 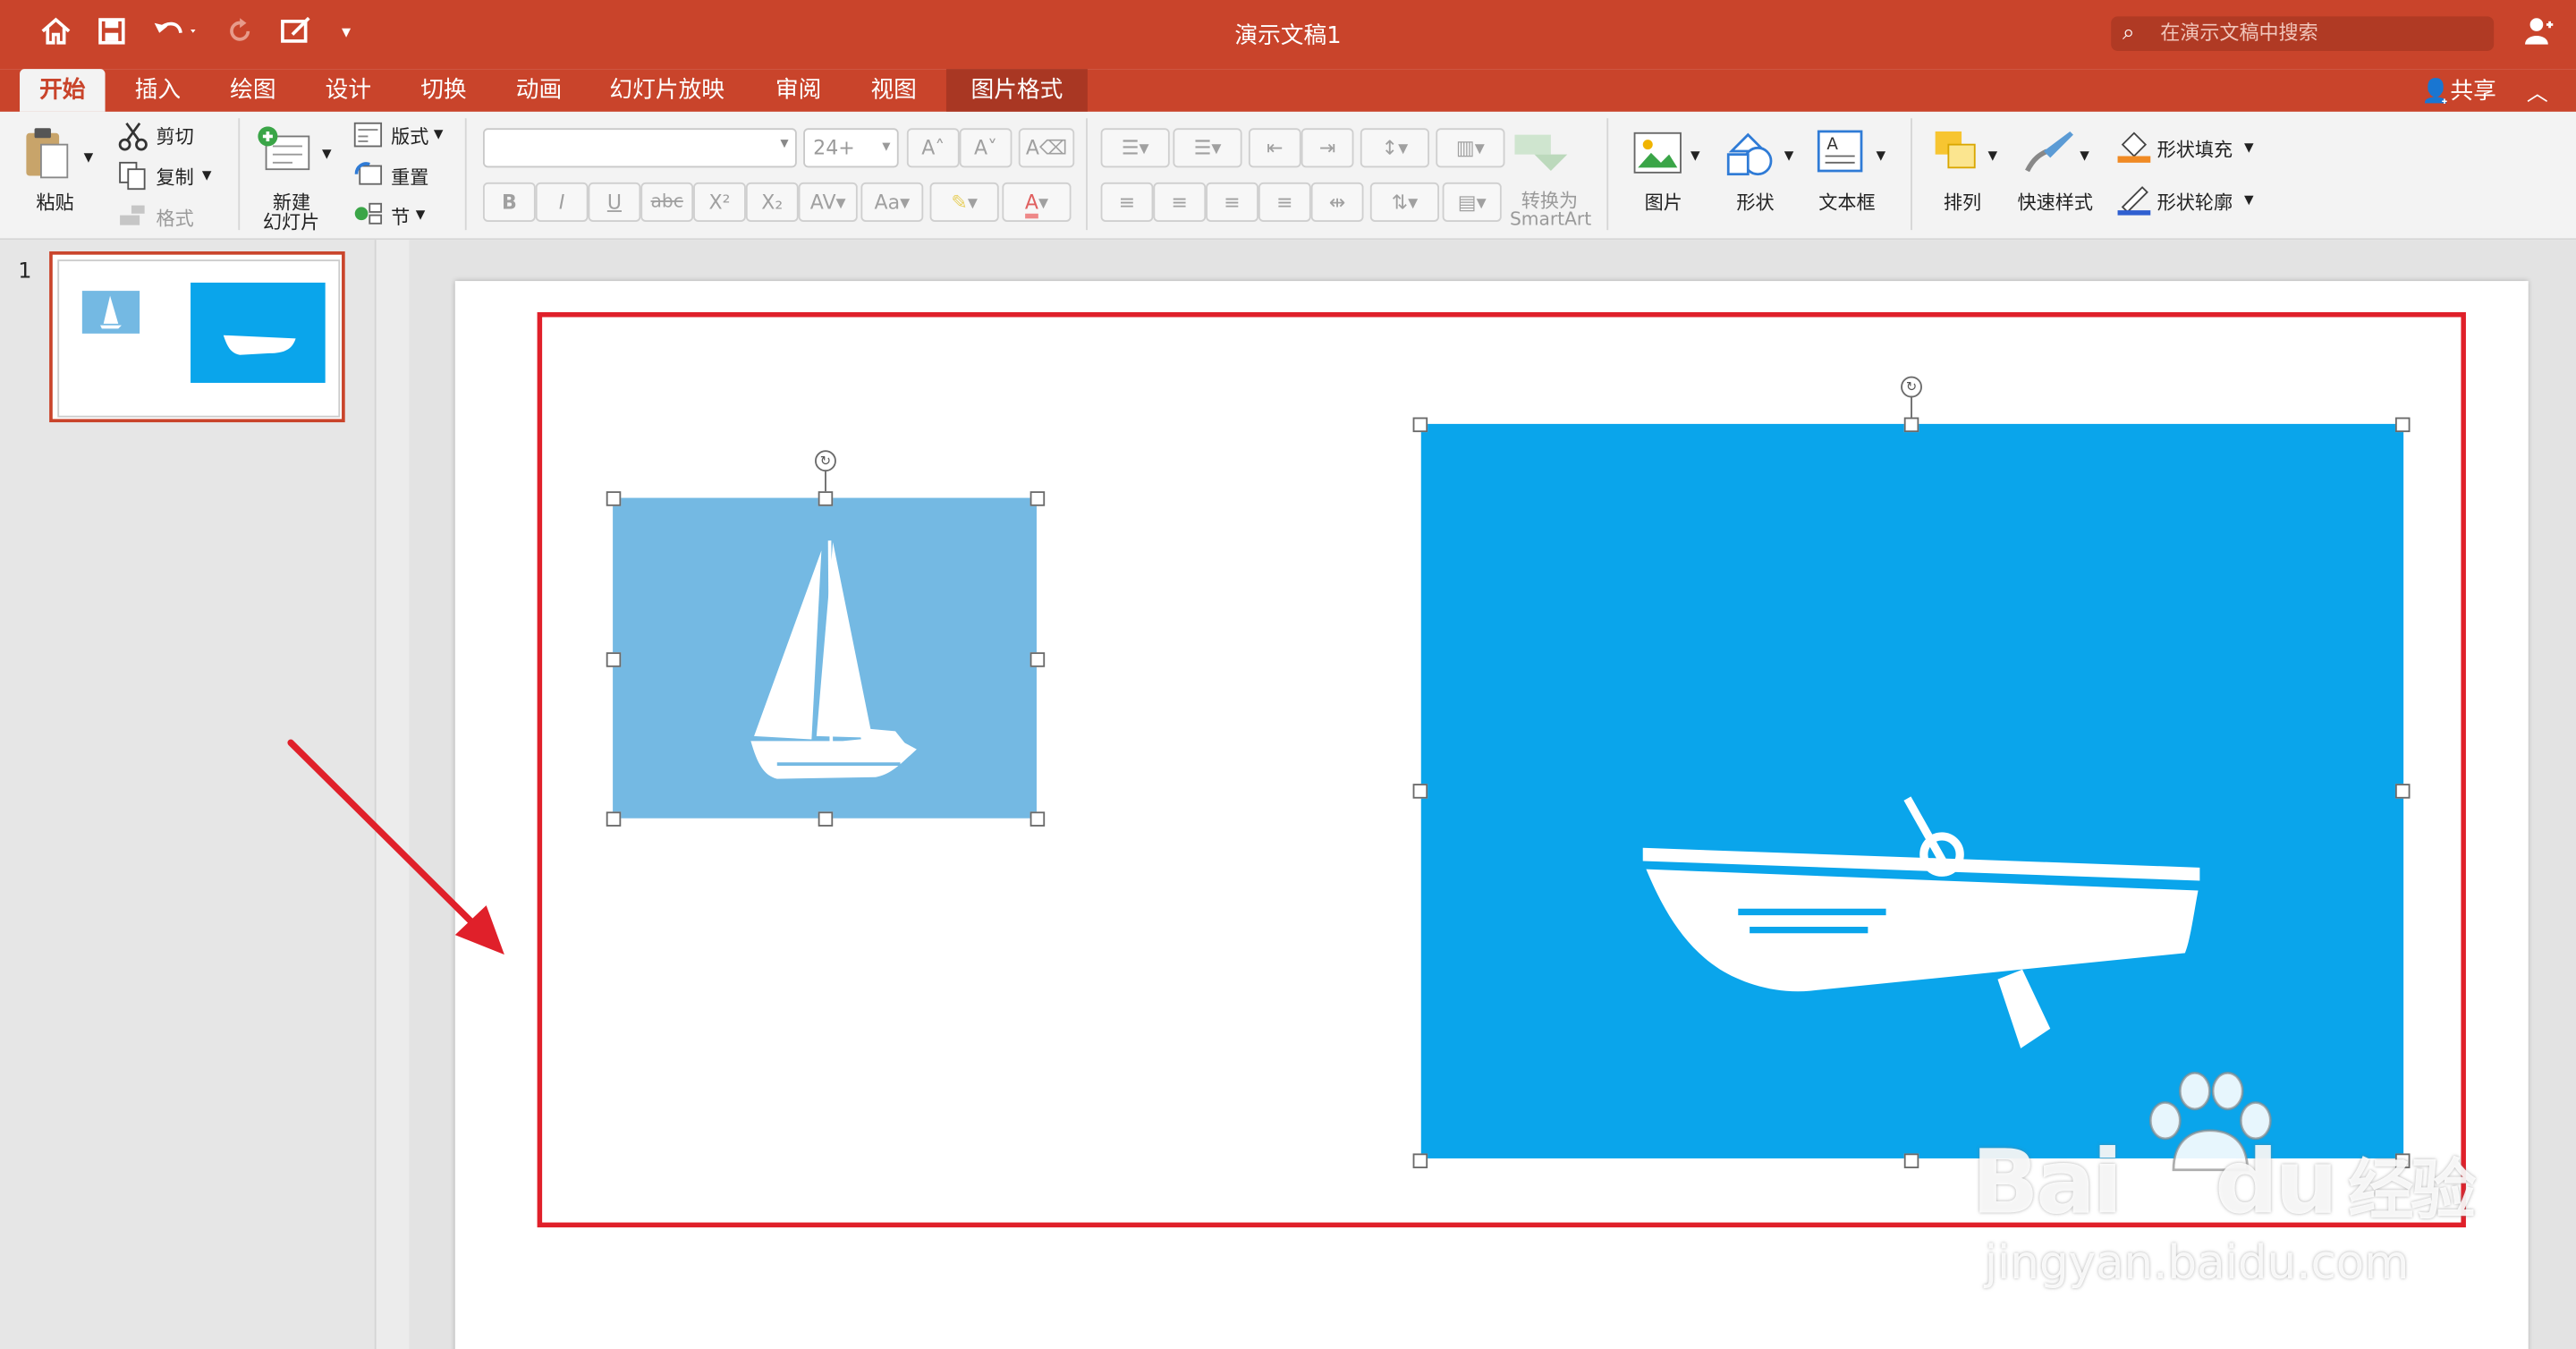 What do you see at coordinates (2134, 149) in the screenshot?
I see `shape-fill-icon` at bounding box center [2134, 149].